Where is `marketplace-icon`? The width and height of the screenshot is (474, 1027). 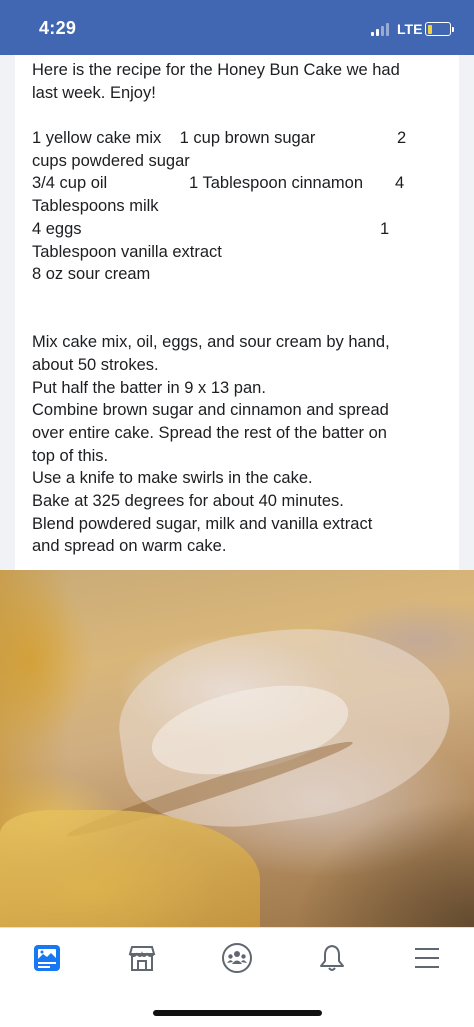 marketplace-icon is located at coordinates (142, 958).